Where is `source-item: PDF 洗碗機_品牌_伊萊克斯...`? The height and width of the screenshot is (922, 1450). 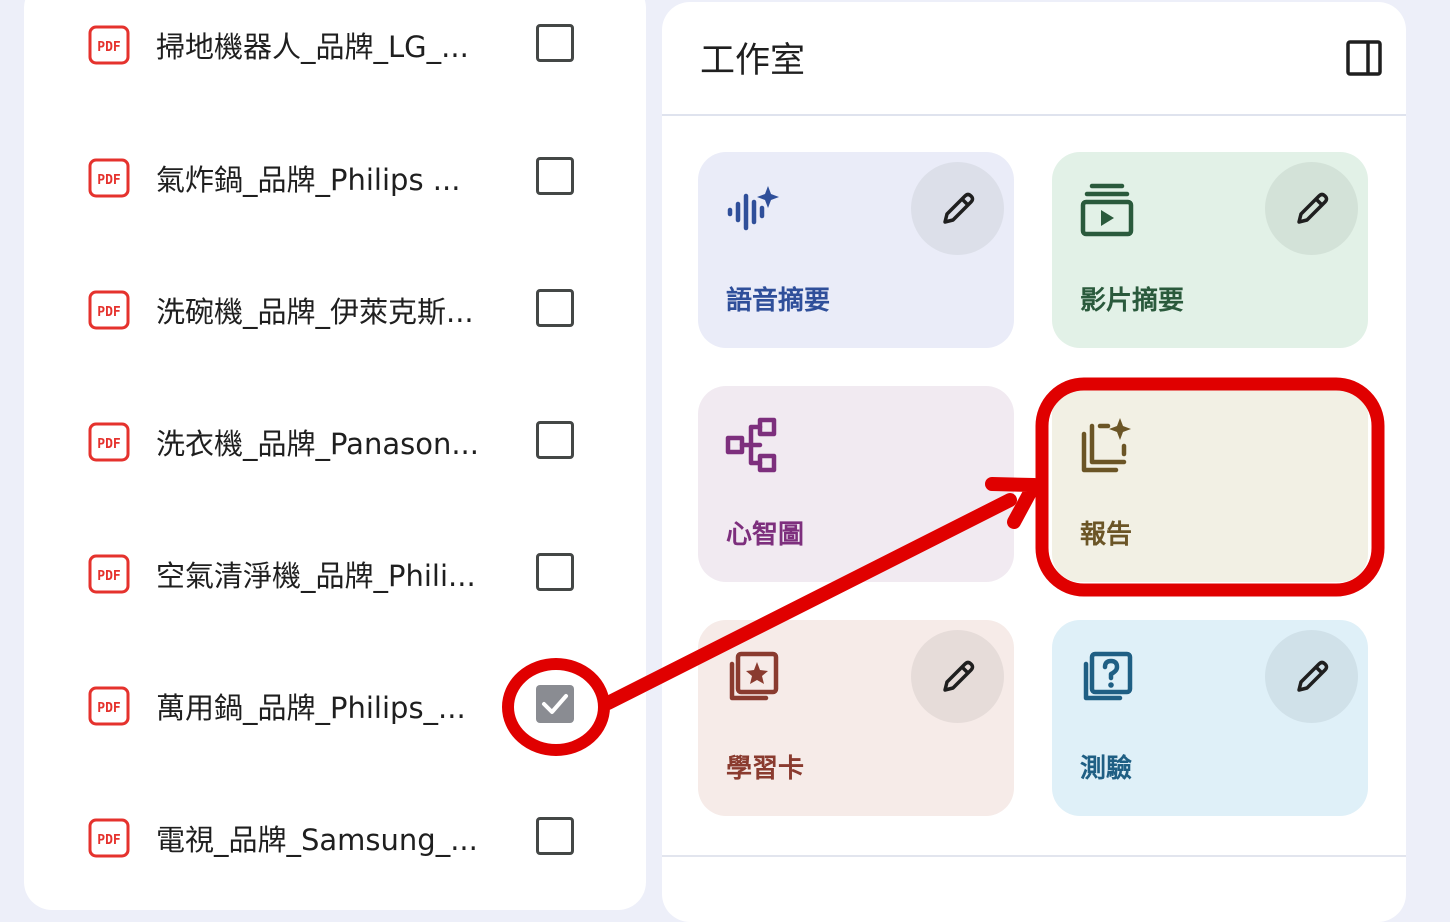 source-item: PDF 洗碗機_品牌_伊萊克斯... is located at coordinates (338, 310).